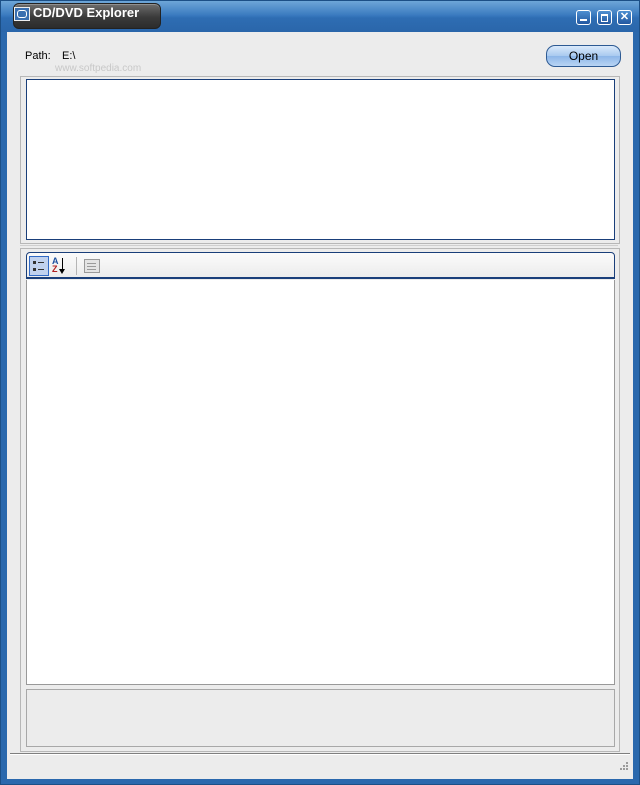 The width and height of the screenshot is (640, 785). Describe the element at coordinates (583, 56) in the screenshot. I see `open-button: Open` at that location.